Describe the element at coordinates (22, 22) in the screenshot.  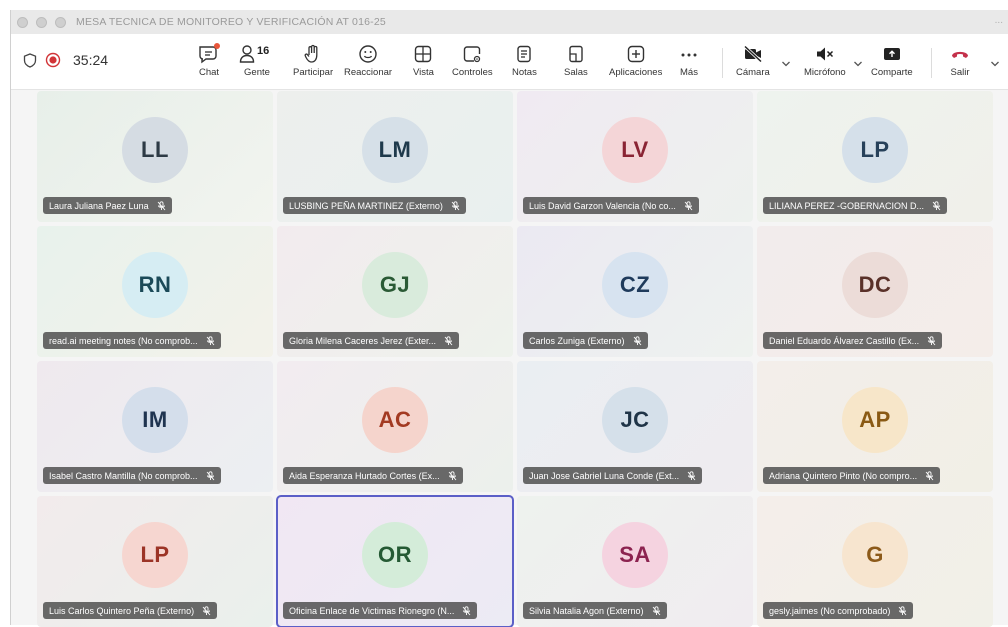
I see `close-window-button` at that location.